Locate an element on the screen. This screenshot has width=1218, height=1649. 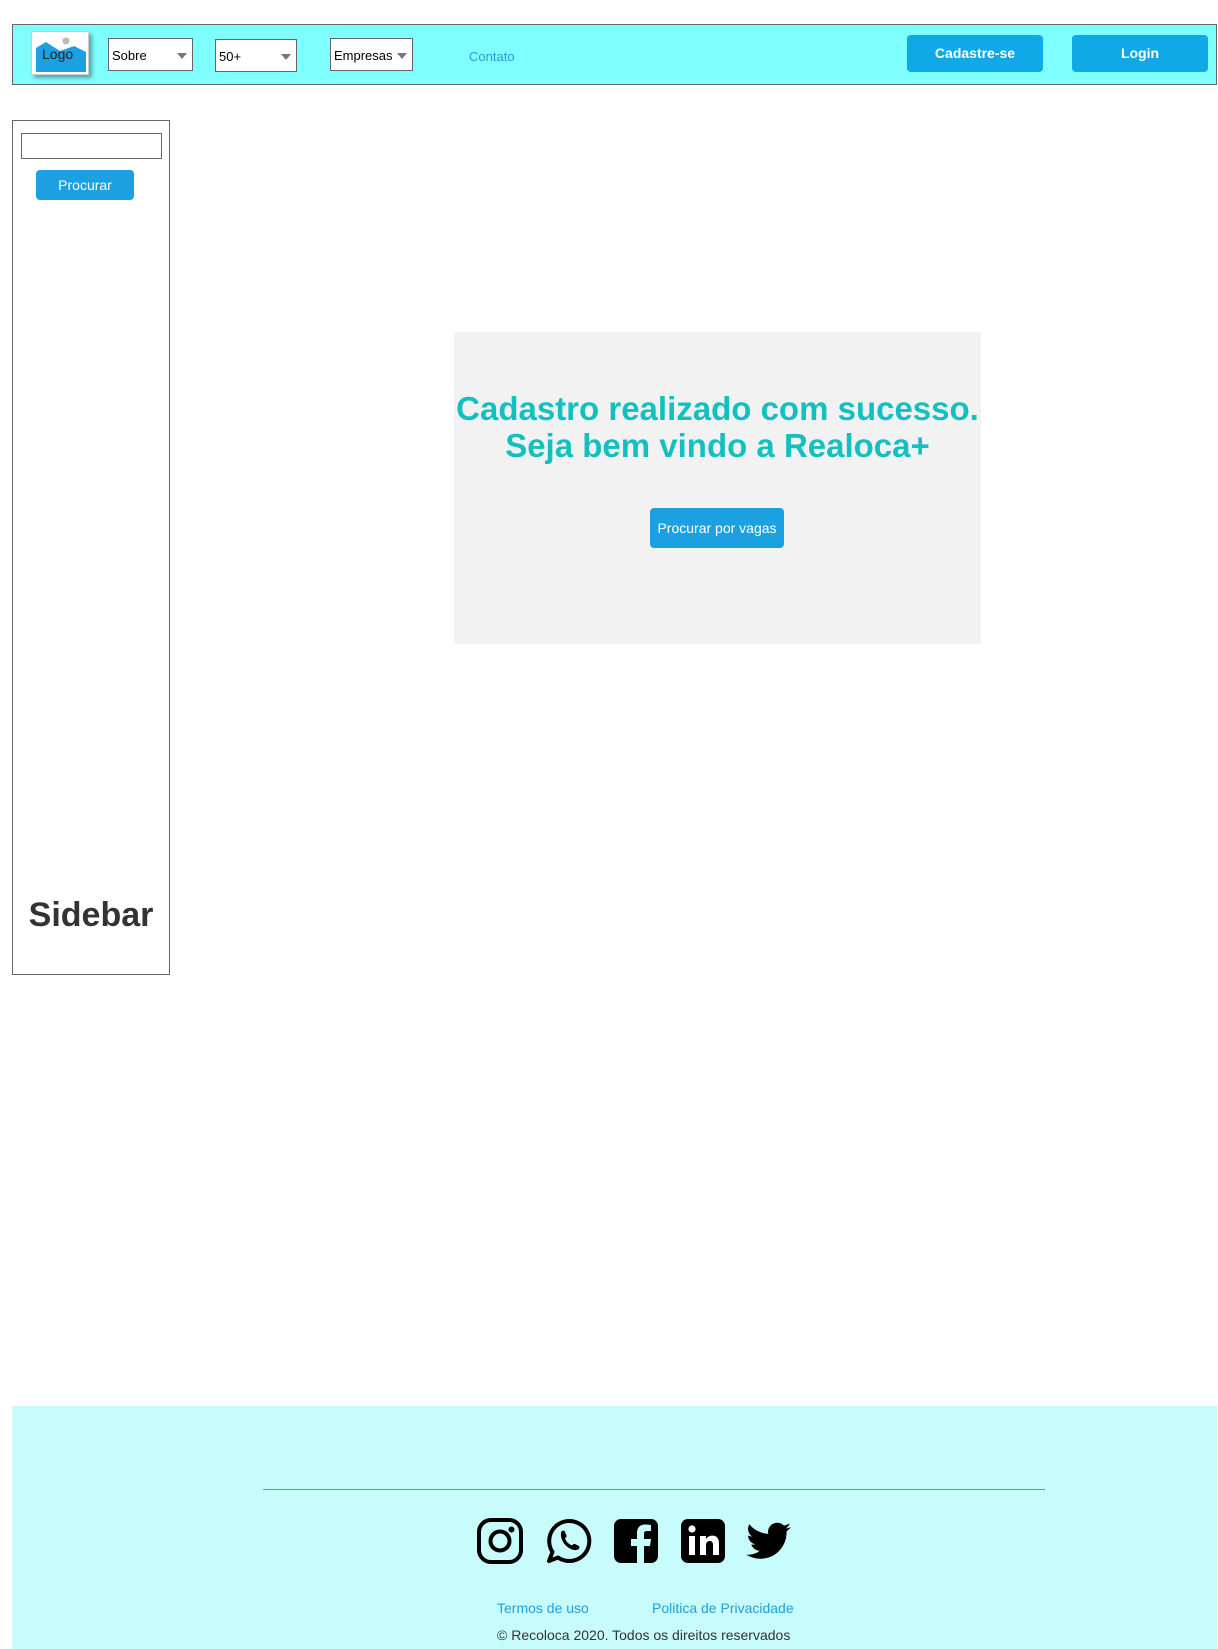
dropdown-empresas-label: Empresas is located at coordinates (363, 55).